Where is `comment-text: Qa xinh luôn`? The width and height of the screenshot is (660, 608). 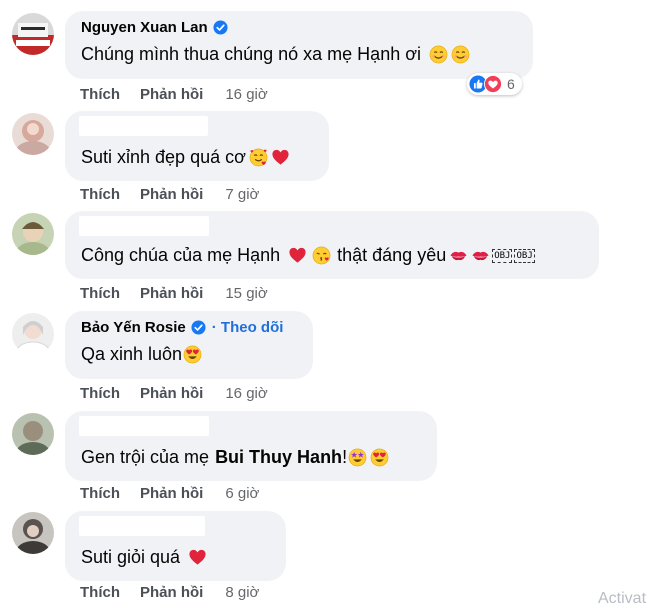 comment-text: Qa xinh luôn is located at coordinates (132, 354).